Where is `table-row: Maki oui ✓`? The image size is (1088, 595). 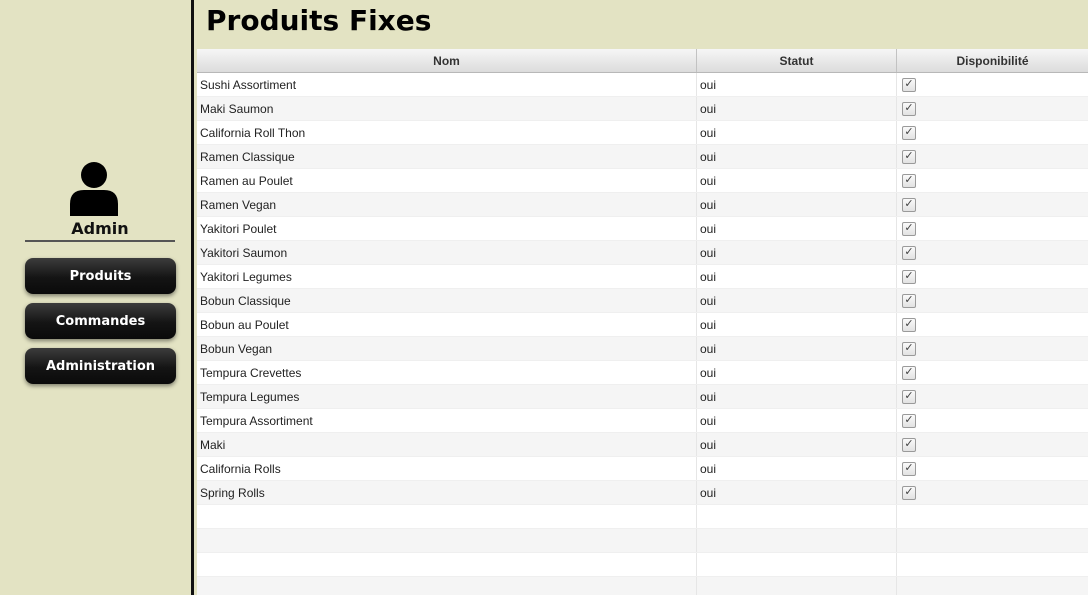
table-row: Maki oui ✓ is located at coordinates (642, 445).